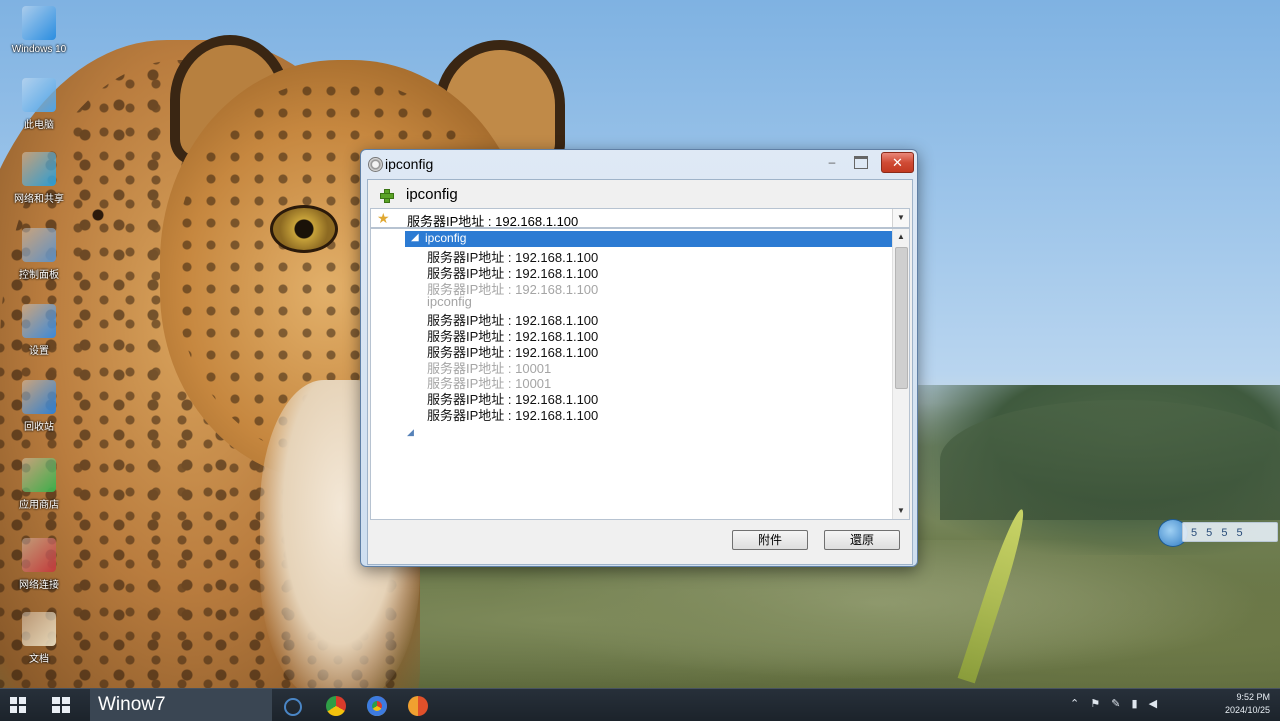 The height and width of the screenshot is (721, 1280). Describe the element at coordinates (336, 706) in the screenshot. I see `chrome-icon` at that location.